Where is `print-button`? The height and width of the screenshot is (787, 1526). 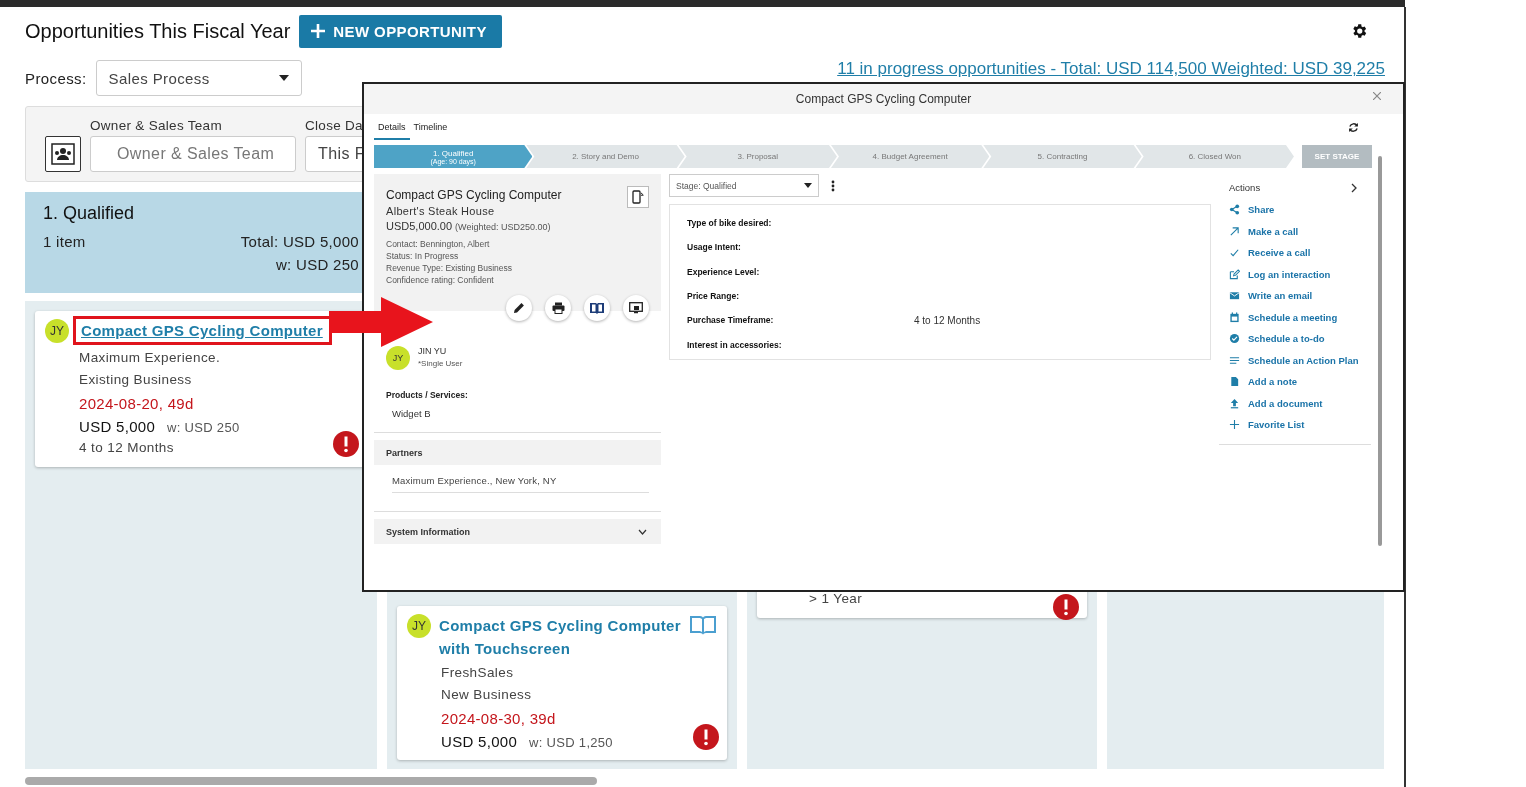
print-button is located at coordinates (558, 308).